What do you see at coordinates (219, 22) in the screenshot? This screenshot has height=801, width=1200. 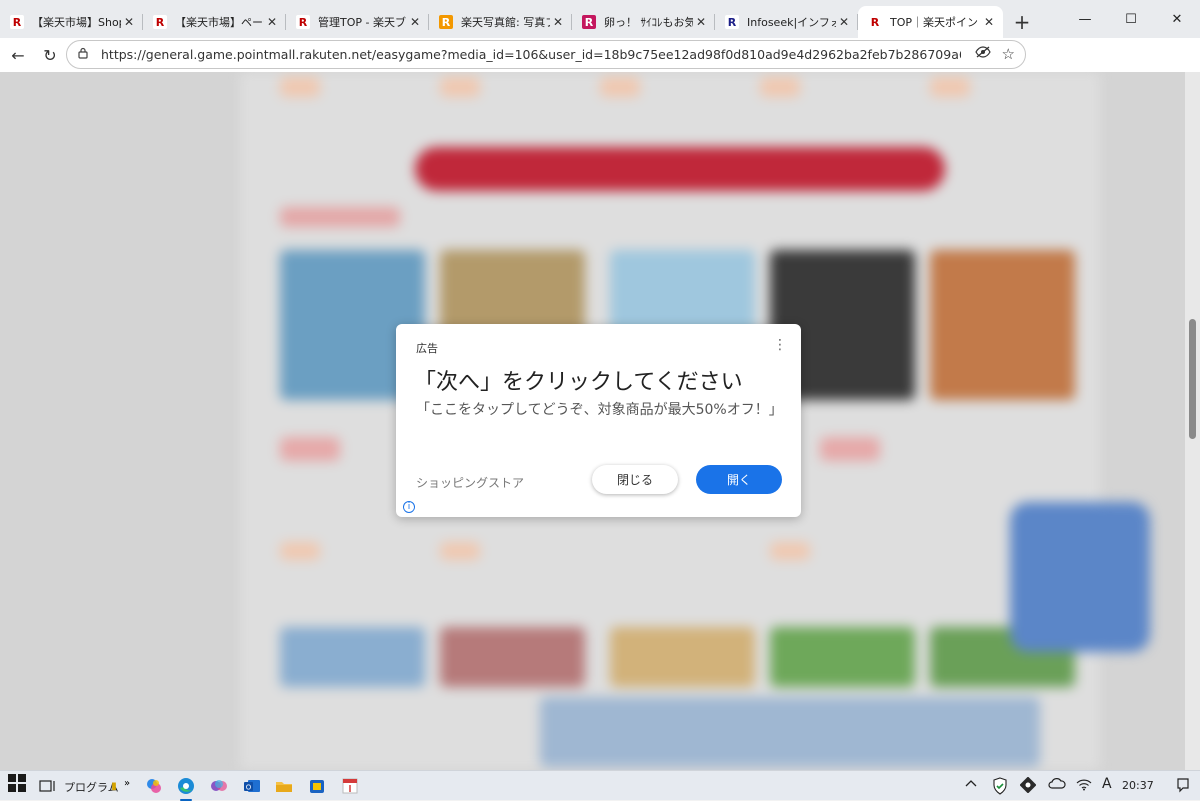 I see `tab-title: 【楽天市場】ページ閲` at bounding box center [219, 22].